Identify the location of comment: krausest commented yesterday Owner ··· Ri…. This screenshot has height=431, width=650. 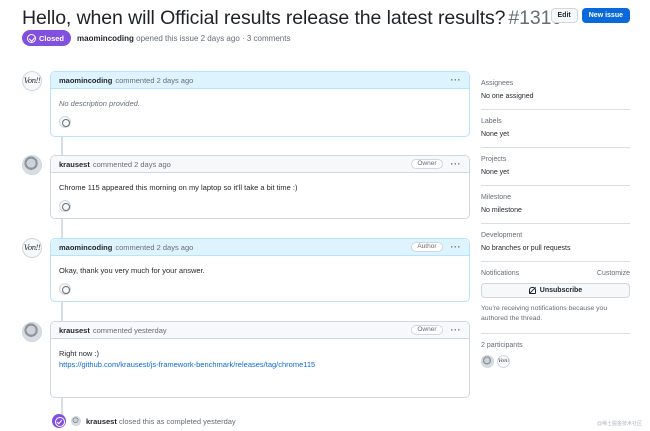
(260, 359).